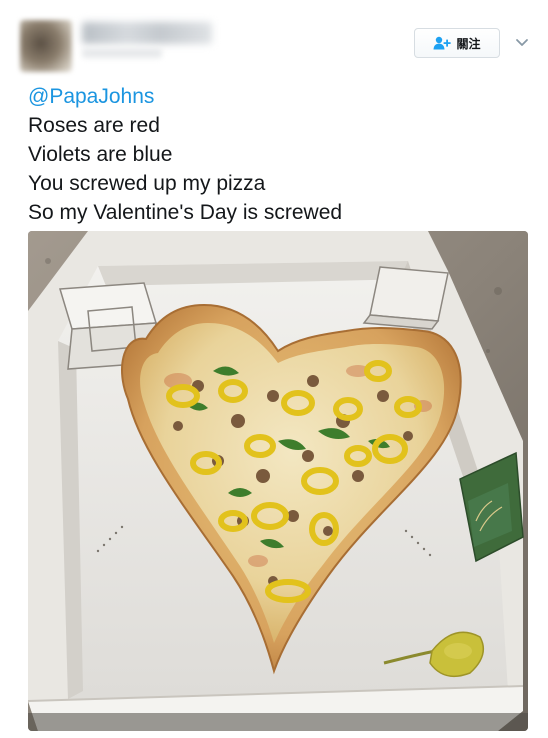  Describe the element at coordinates (46, 46) in the screenshot. I see `avatar` at that location.